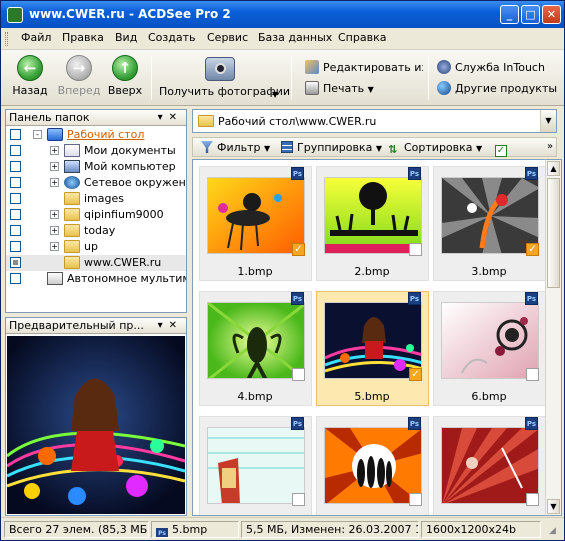 The image size is (565, 541). What do you see at coordinates (255, 396) in the screenshot?
I see `thumbnail-caption: 4.bmp` at bounding box center [255, 396].